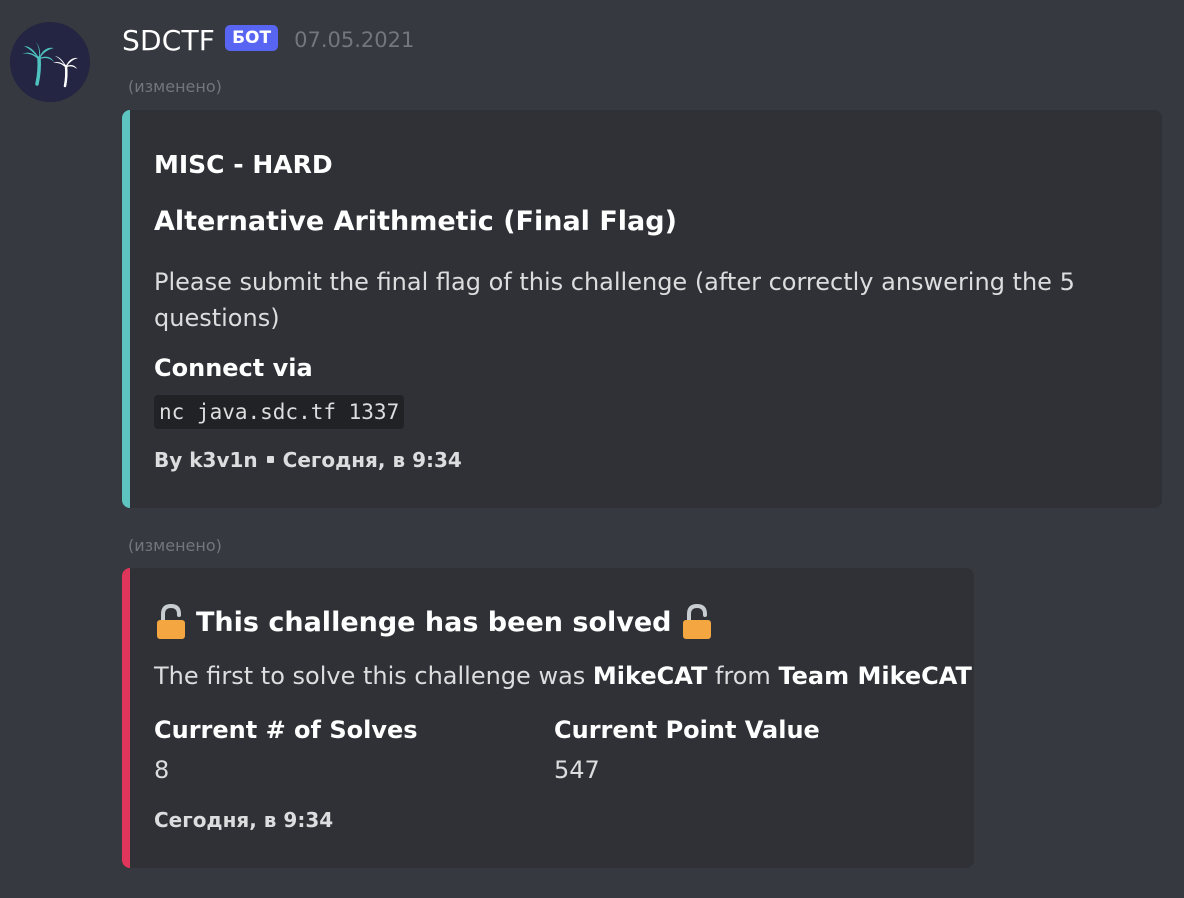 The width and height of the screenshot is (1184, 898). What do you see at coordinates (243, 164) in the screenshot?
I see `embed-author: MISC - HARD` at bounding box center [243, 164].